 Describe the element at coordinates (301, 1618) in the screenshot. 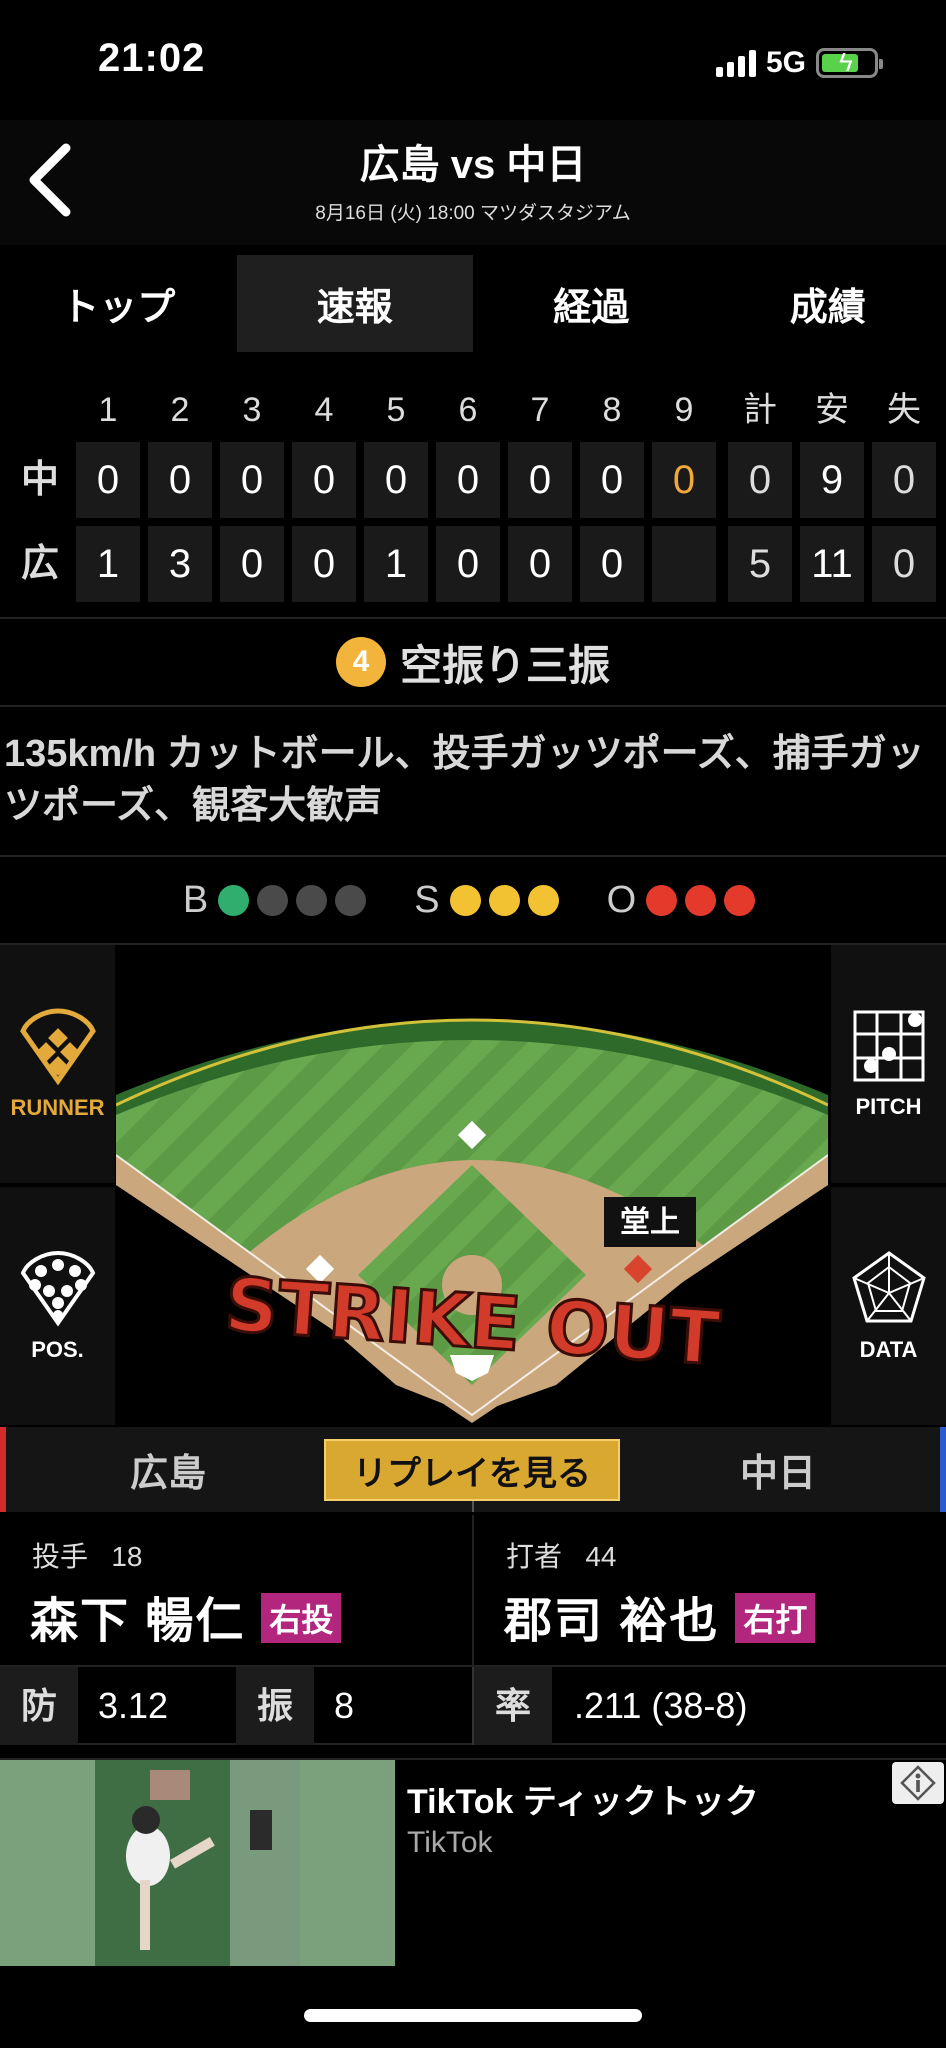

I see `pitcher-hand-badge: 右投` at that location.